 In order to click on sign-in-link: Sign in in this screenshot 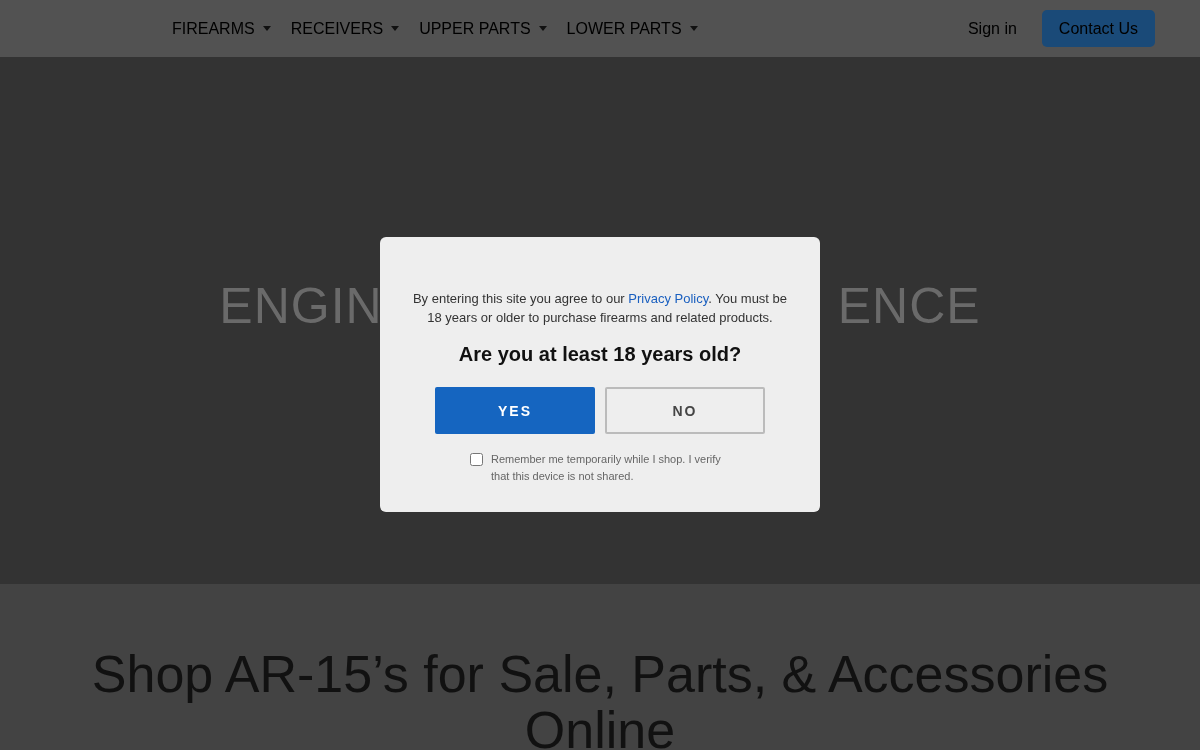, I will do `click(992, 28)`.